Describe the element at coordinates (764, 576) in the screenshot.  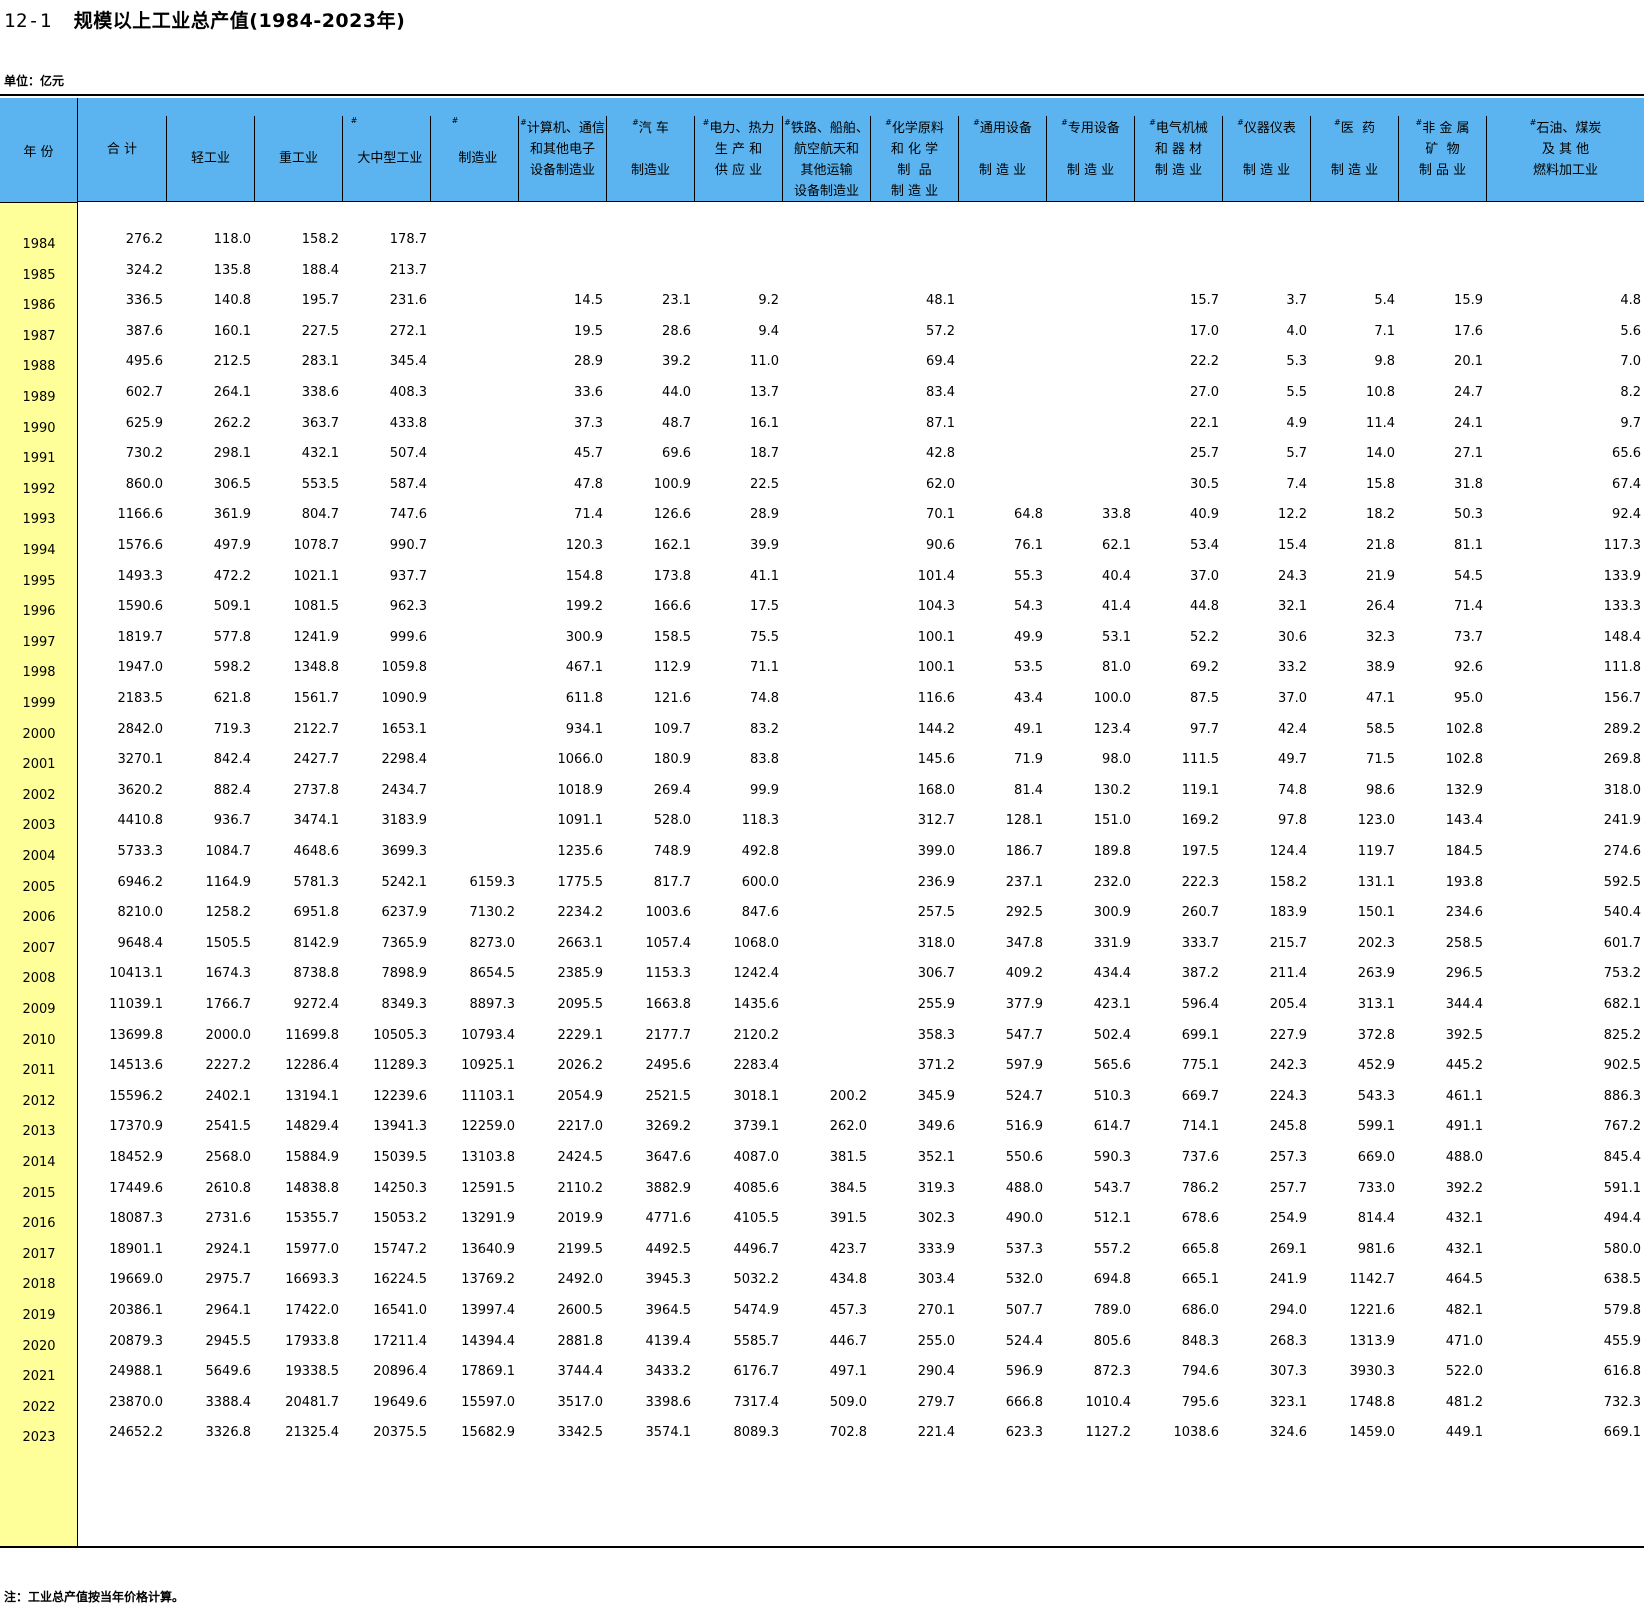
I see `cell-power: 41.1` at that location.